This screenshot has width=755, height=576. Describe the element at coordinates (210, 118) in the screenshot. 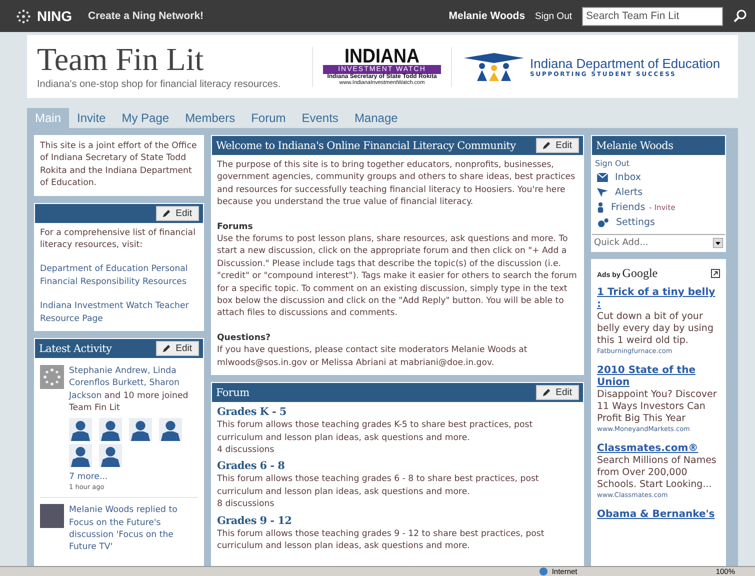

I see `nav-tab: Members` at that location.